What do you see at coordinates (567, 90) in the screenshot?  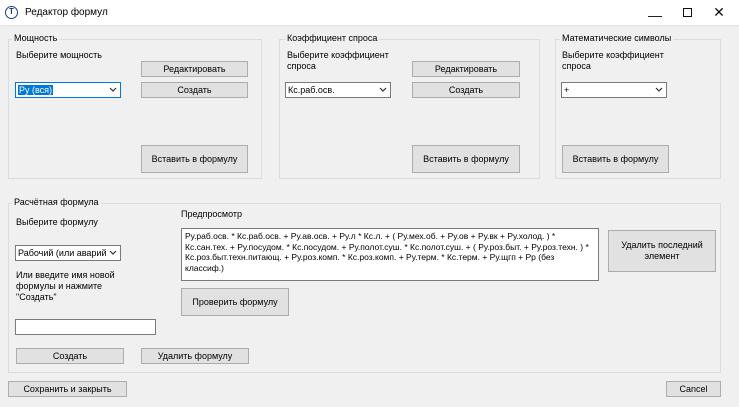 I see `math-select-value: +` at bounding box center [567, 90].